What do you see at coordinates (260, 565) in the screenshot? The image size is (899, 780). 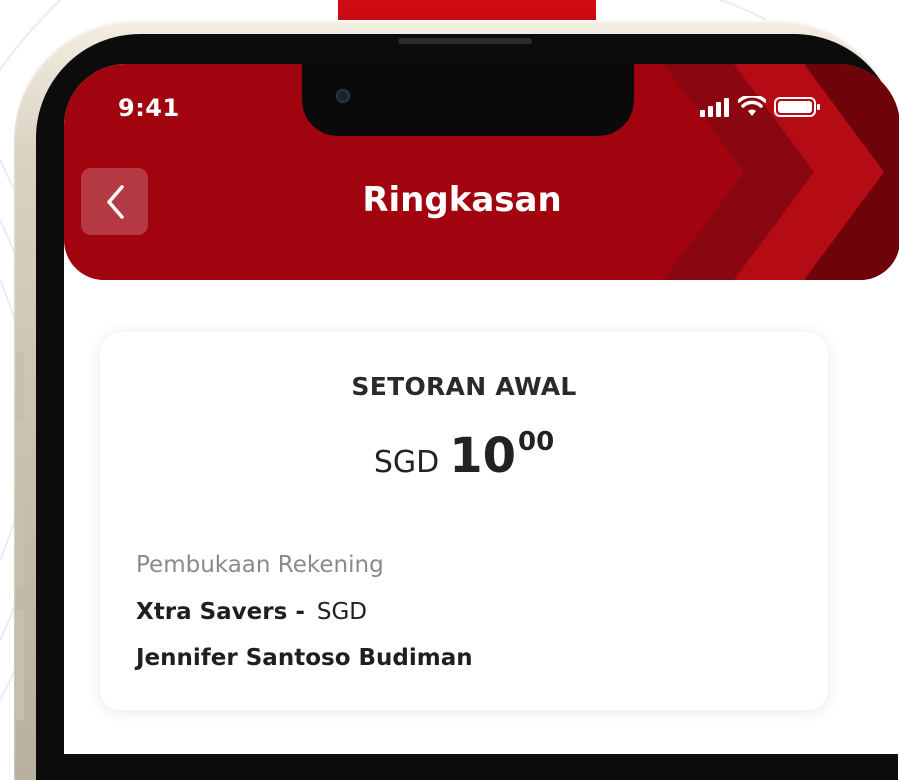 I see `account-opening-label: Pembukaan Rekening` at bounding box center [260, 565].